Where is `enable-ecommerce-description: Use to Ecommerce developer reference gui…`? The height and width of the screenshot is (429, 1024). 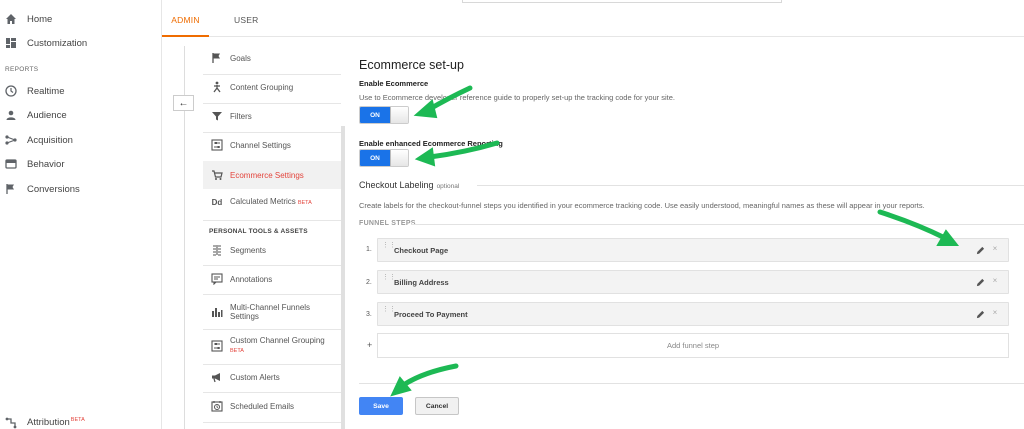 enable-ecommerce-description: Use to Ecommerce developer reference gui… is located at coordinates (517, 97).